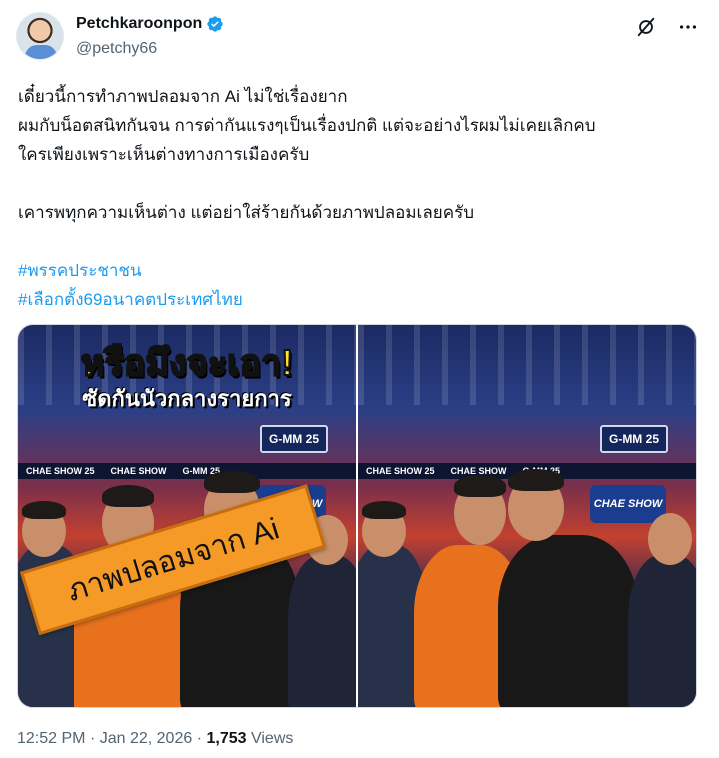 The image size is (719, 758). What do you see at coordinates (667, 27) in the screenshot?
I see `tweet-actions-top` at bounding box center [667, 27].